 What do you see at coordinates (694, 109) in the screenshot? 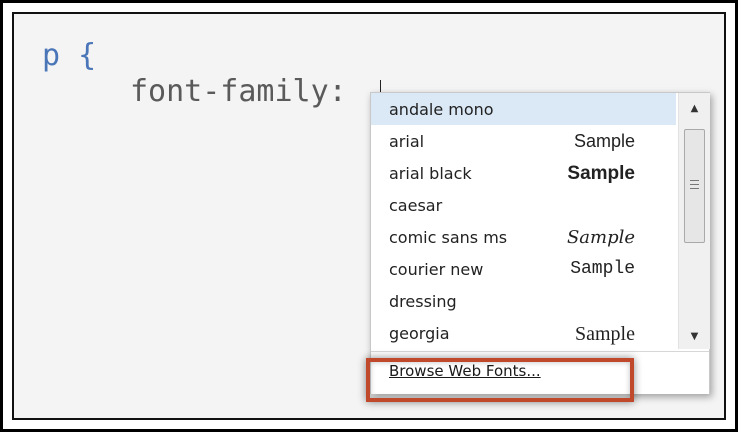
I see `scroll-up-arrow-icon: ▲` at bounding box center [694, 109].